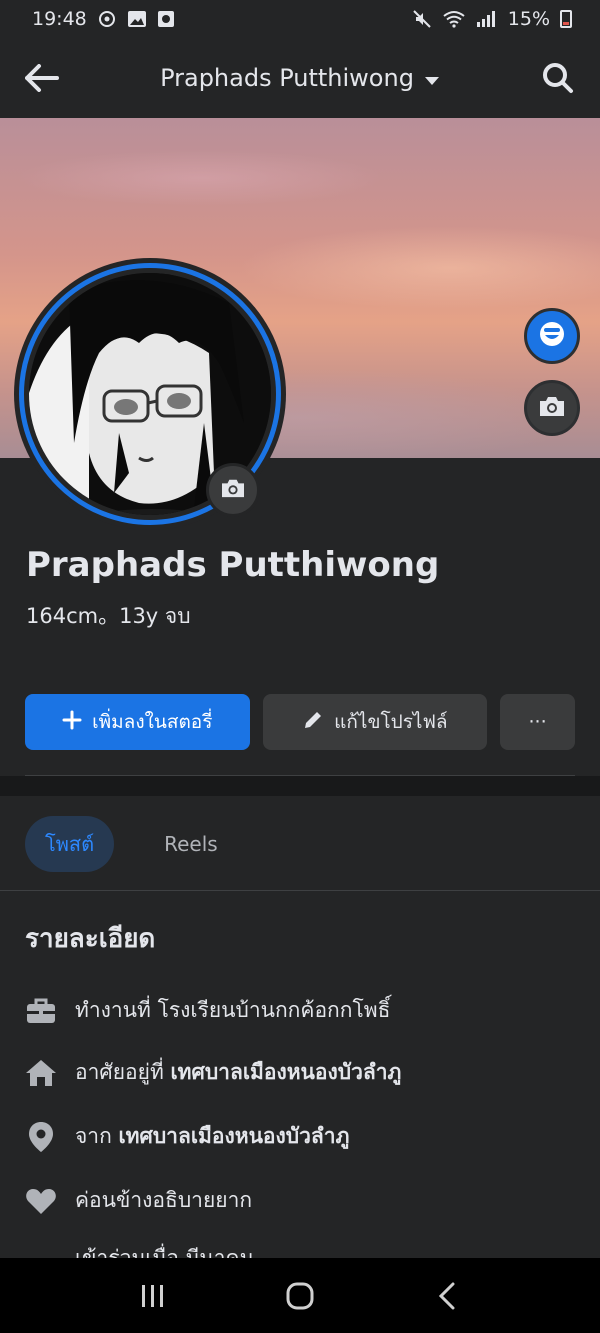 The width and height of the screenshot is (600, 1333). What do you see at coordinates (164, 1252) in the screenshot?
I see `detail-clipped: เข้าร่วมเมื่อ มีนาคม` at bounding box center [164, 1252].